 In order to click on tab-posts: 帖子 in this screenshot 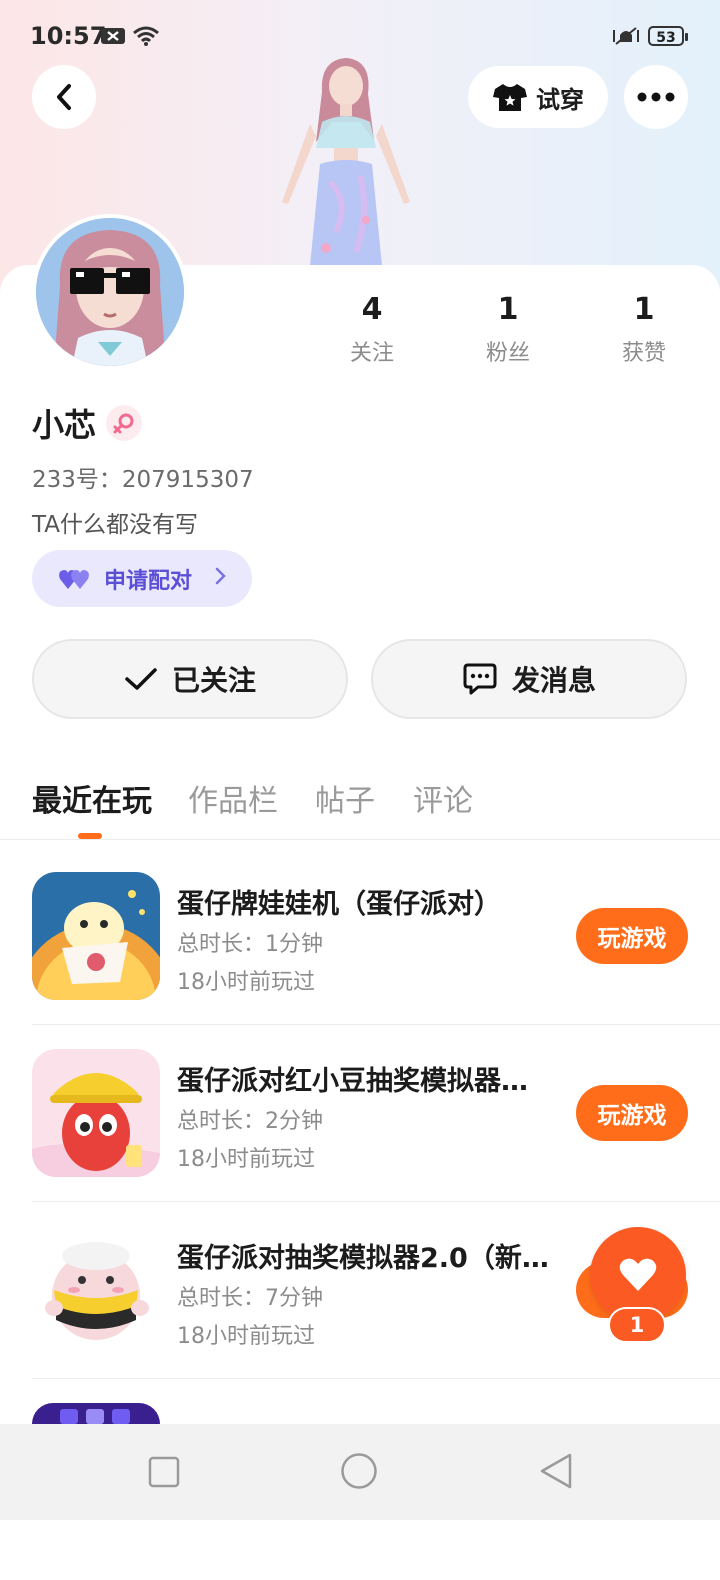, I will do `click(345, 798)`.